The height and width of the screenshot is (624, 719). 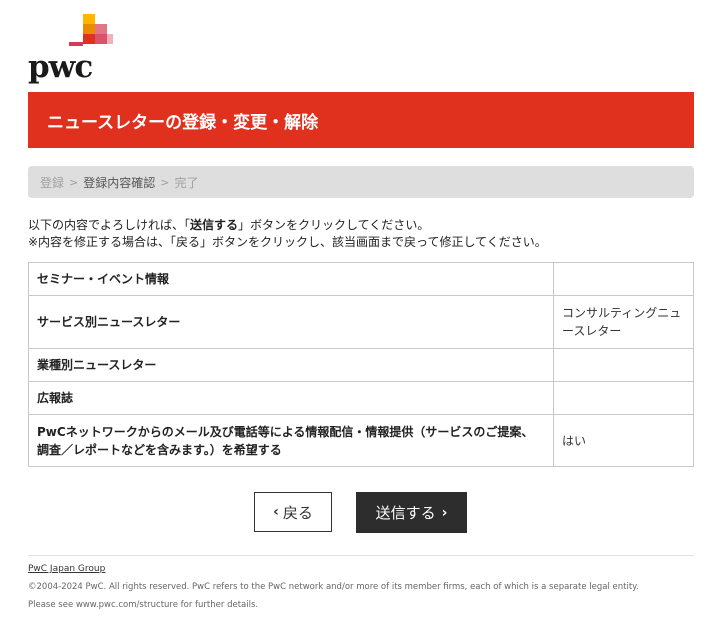 What do you see at coordinates (361, 120) in the screenshot?
I see `page-title-banner: ニュースレターの登録・変更・解除` at bounding box center [361, 120].